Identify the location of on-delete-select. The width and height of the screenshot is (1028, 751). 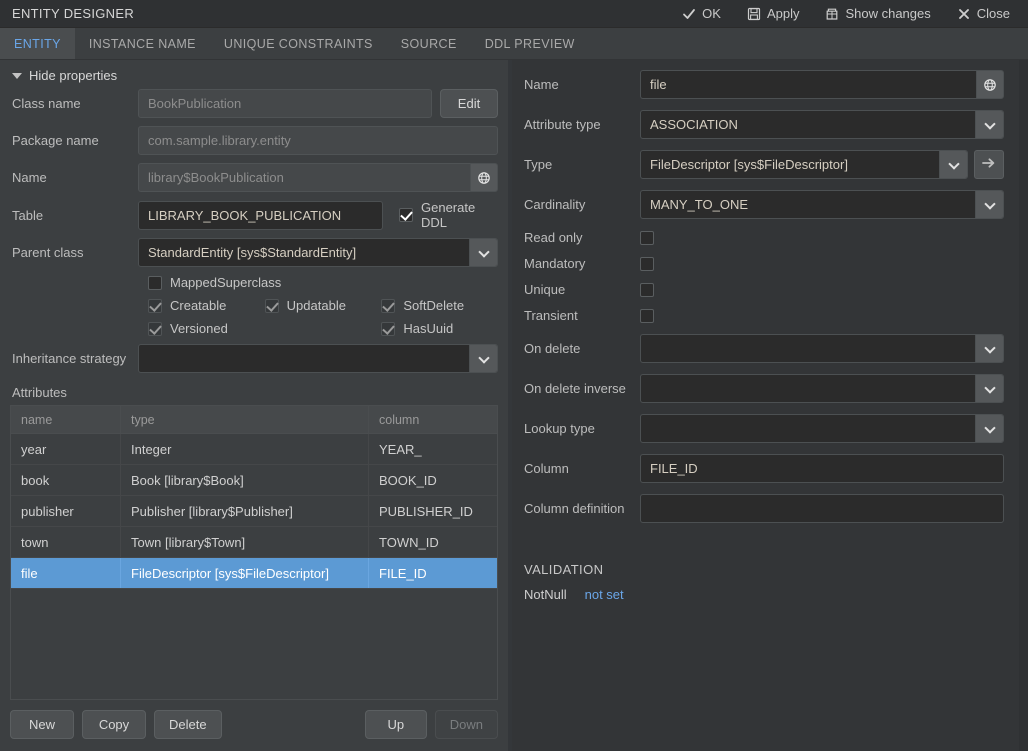
(822, 348).